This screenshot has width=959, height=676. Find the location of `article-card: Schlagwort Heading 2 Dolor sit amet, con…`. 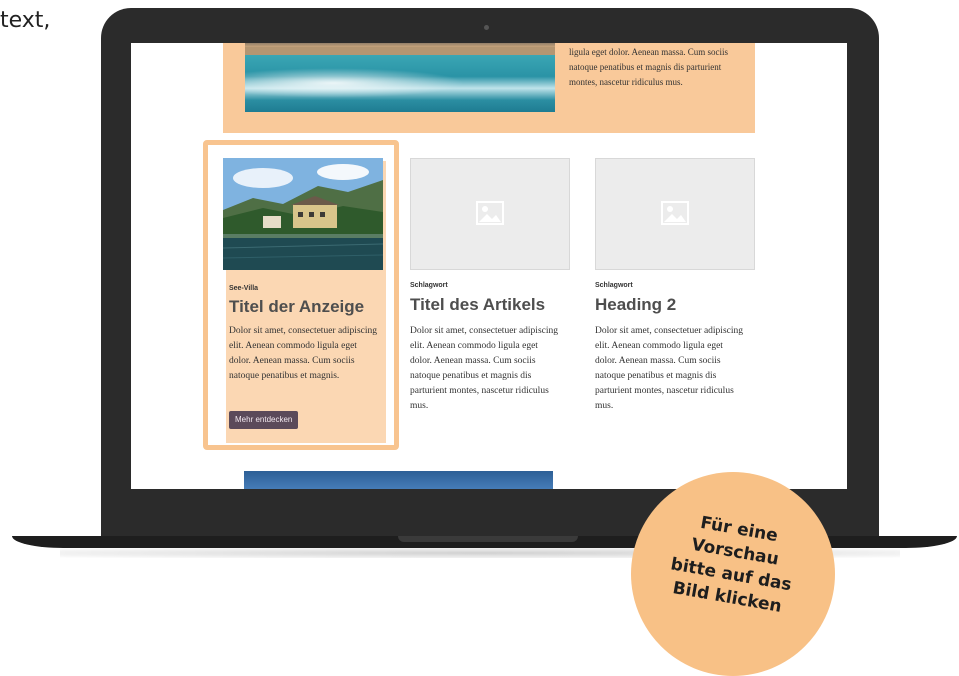

article-card: Schlagwort Heading 2 Dolor sit amet, con… is located at coordinates (675, 284).